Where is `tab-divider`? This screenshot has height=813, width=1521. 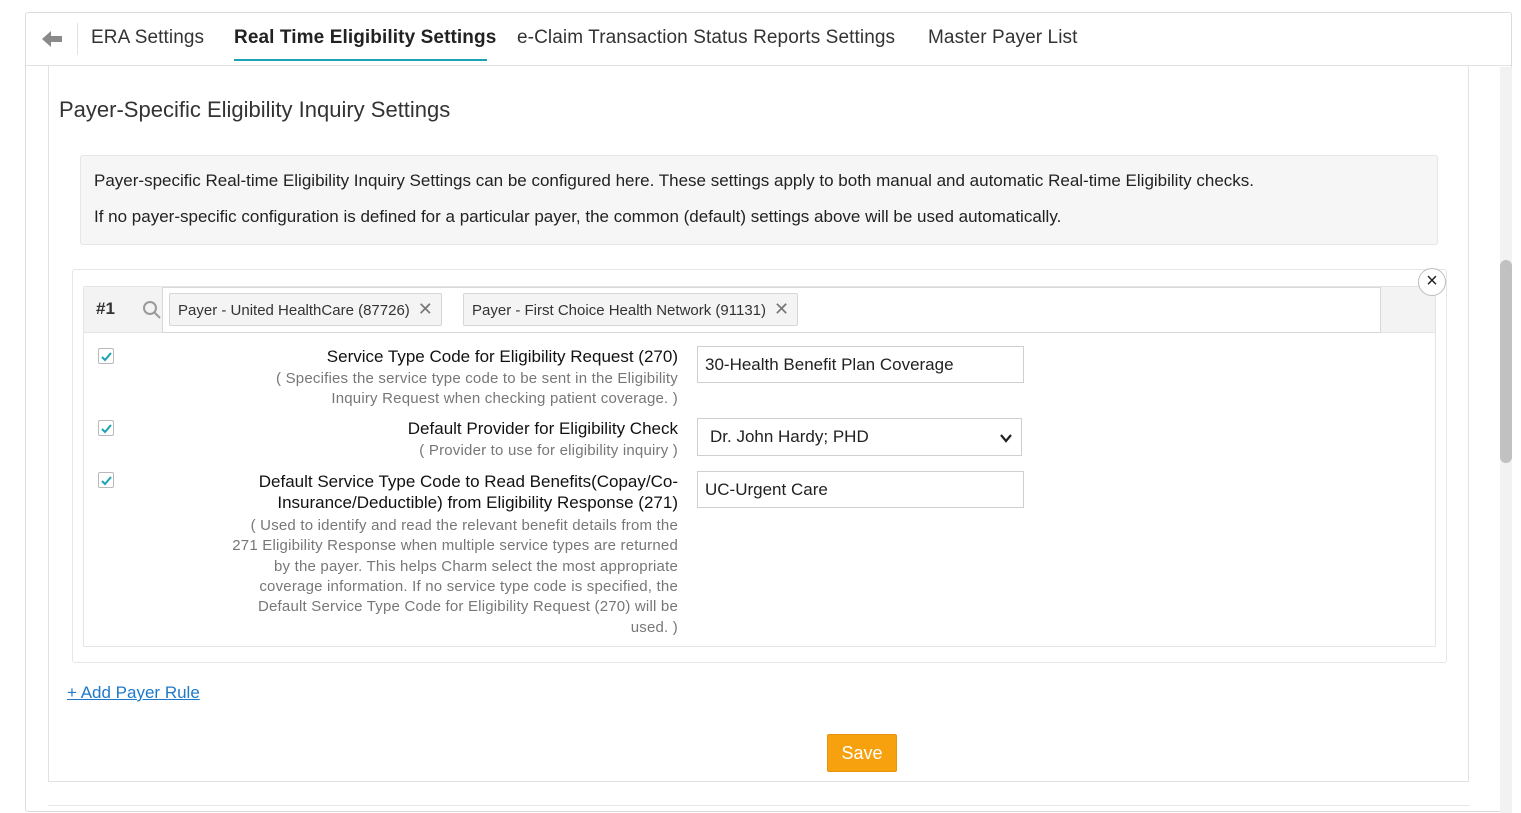 tab-divider is located at coordinates (77, 39).